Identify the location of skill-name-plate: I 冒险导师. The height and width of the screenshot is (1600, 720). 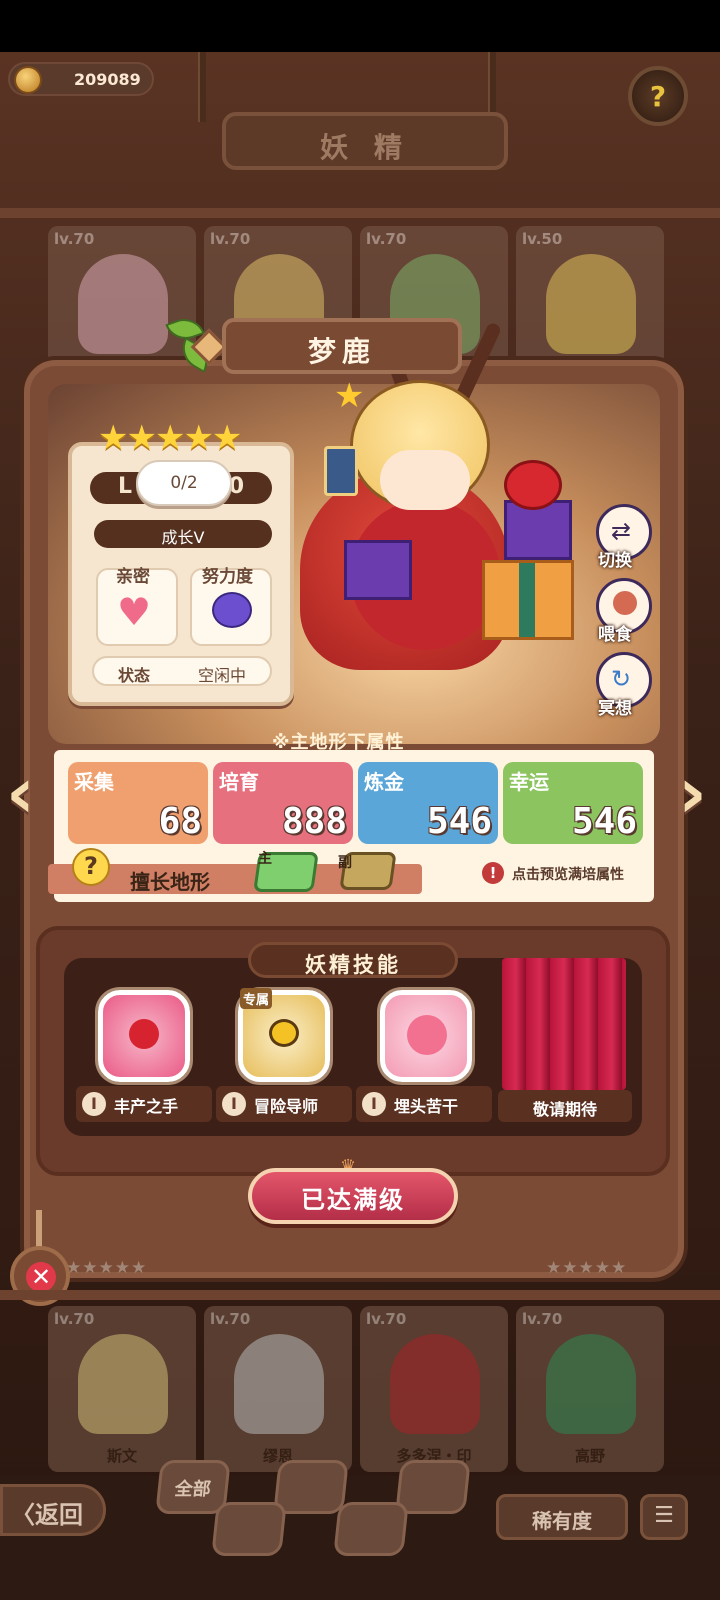
(284, 1104).